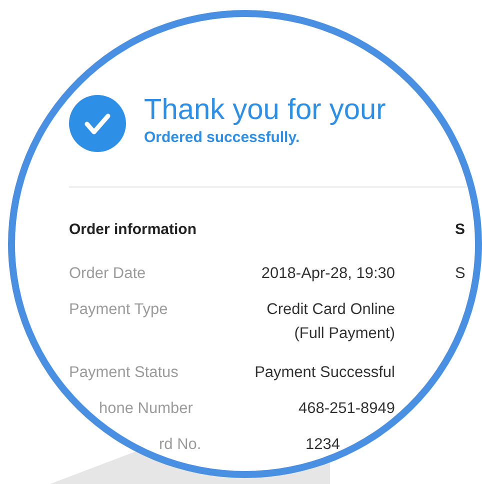 The image size is (482, 484). What do you see at coordinates (123, 373) in the screenshot?
I see `field-label: Payment Status` at bounding box center [123, 373].